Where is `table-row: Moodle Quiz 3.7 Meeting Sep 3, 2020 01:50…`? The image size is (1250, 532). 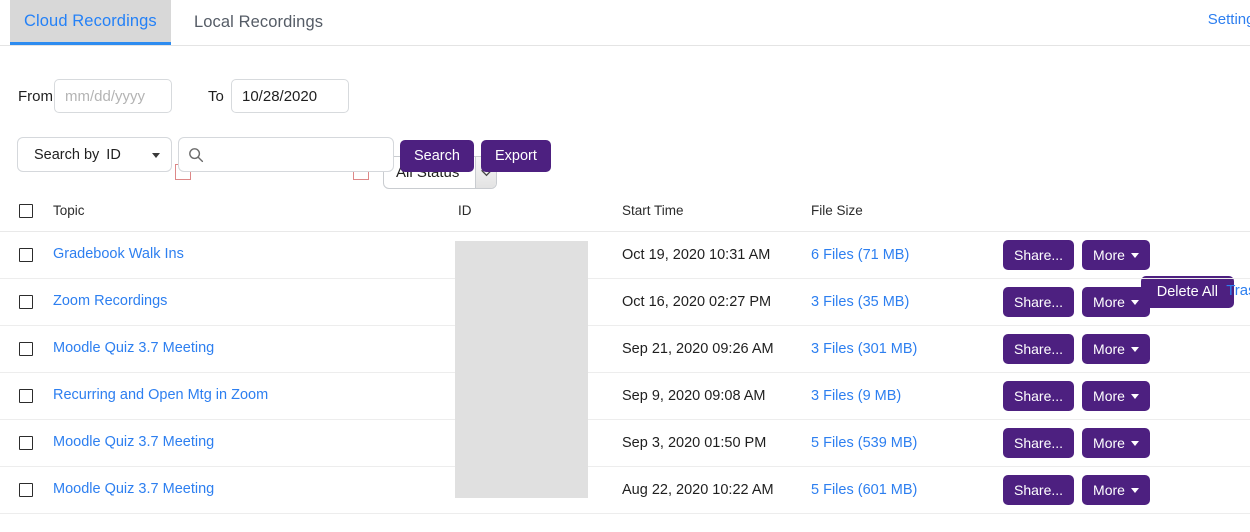
table-row: Moodle Quiz 3.7 Meeting Sep 3, 2020 01:50… is located at coordinates (625, 443).